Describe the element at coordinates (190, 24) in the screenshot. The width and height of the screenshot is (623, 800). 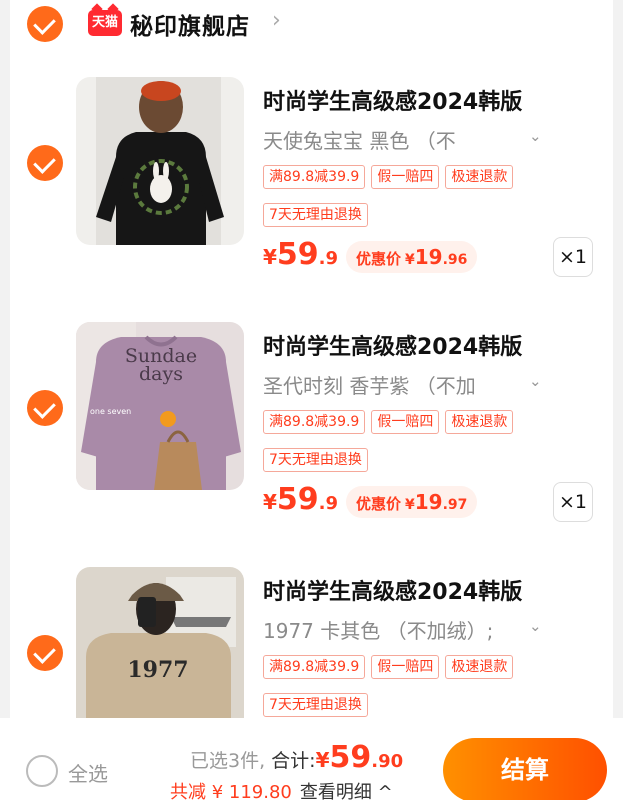
I see `shop-name: 秘印旗舰店` at that location.